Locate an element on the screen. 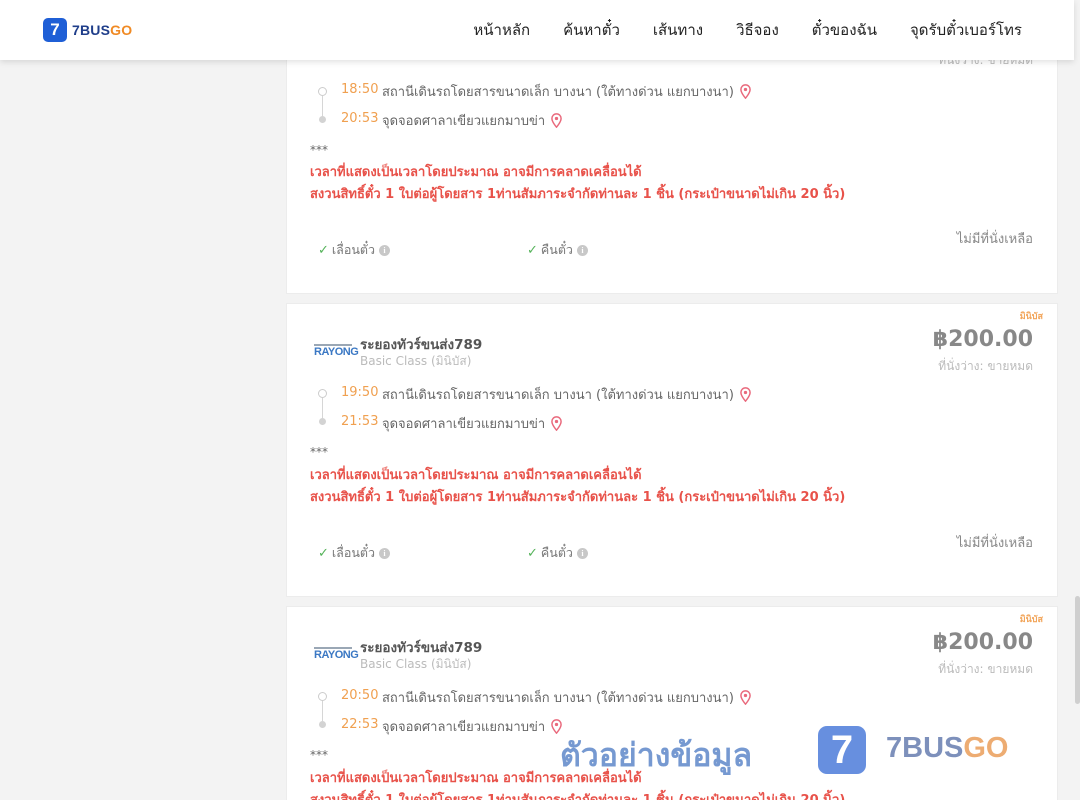 The image size is (1080, 800). page-scrollbar is located at coordinates (1077, 400).